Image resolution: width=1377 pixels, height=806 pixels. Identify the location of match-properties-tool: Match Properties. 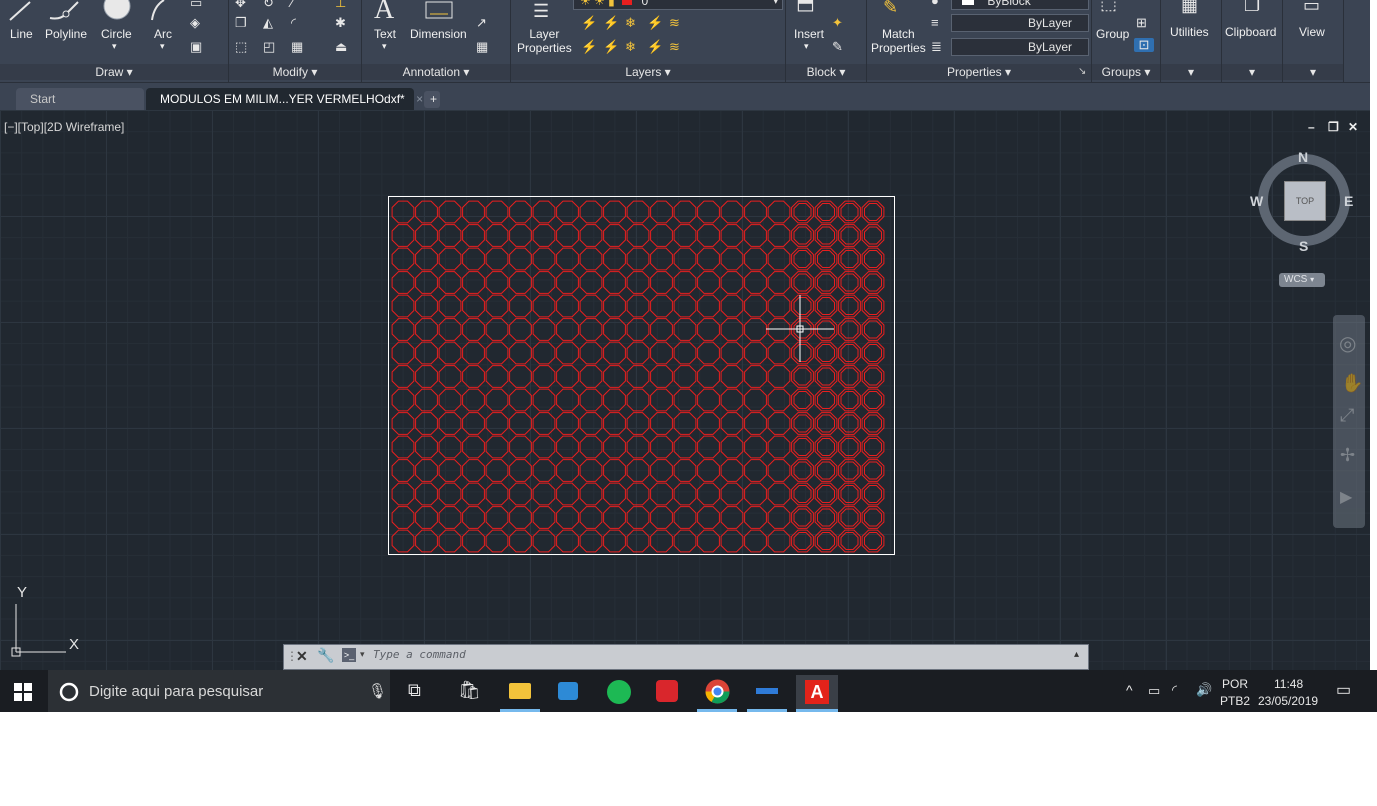
(898, 41).